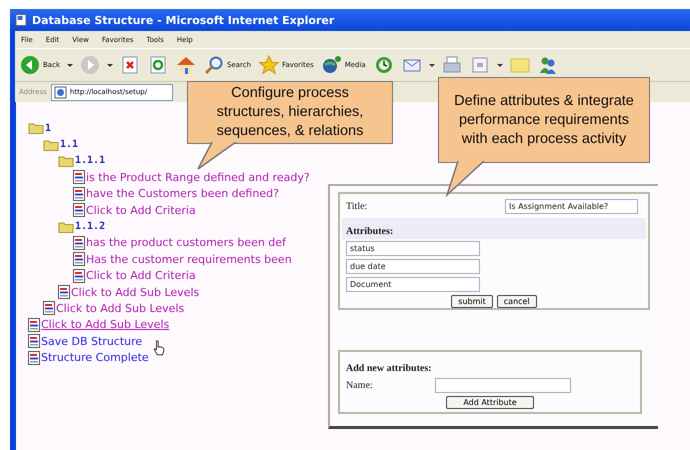  What do you see at coordinates (452, 65) in the screenshot?
I see `printer-icon` at bounding box center [452, 65].